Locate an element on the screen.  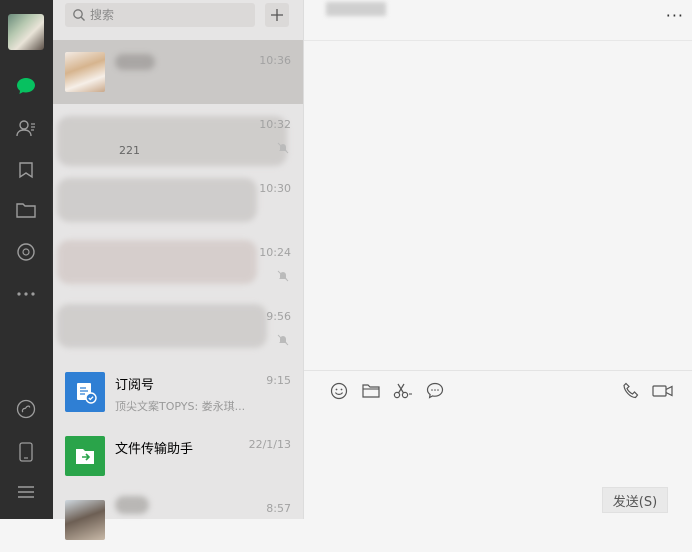
chat-time: 10:32 is located at coordinates (275, 124).